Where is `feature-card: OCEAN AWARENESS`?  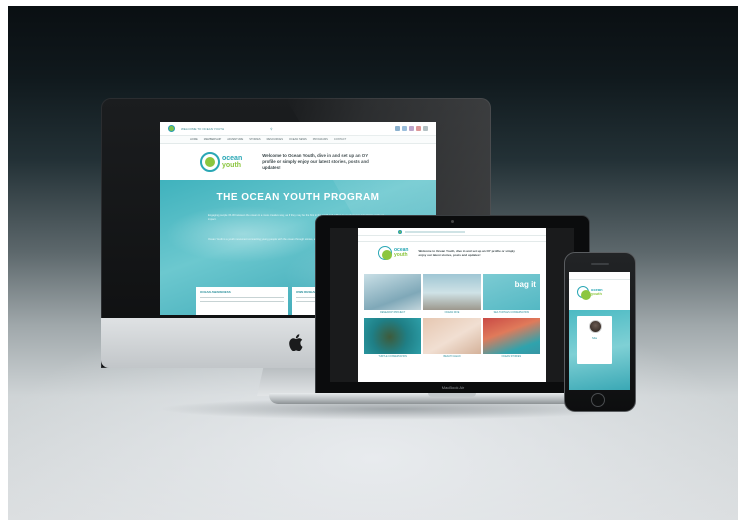 feature-card: OCEAN AWARENESS is located at coordinates (242, 301).